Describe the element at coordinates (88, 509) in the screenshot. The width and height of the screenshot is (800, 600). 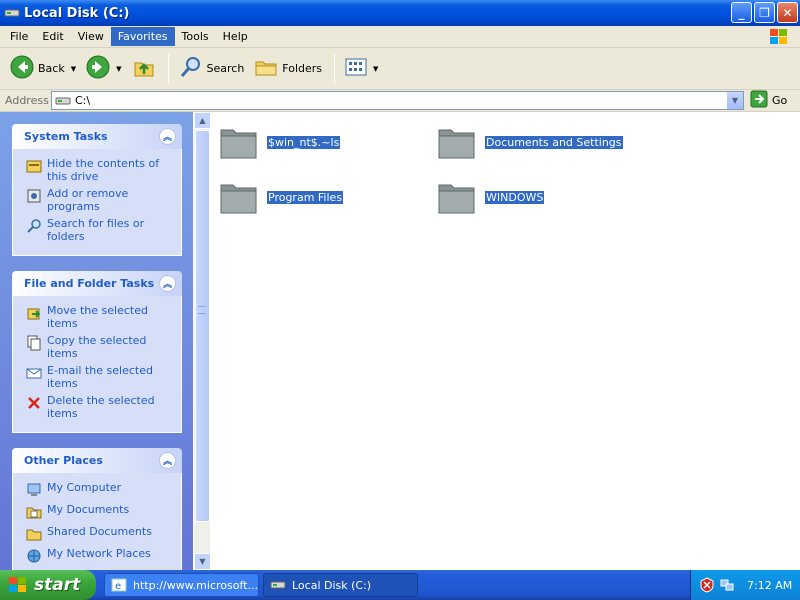
I see `place-label: My Documents` at that location.